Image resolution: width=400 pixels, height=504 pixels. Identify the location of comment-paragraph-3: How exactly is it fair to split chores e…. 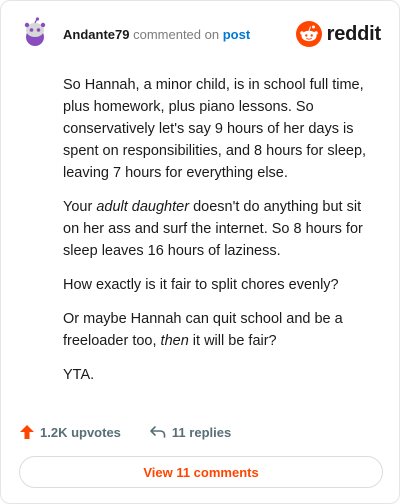
(201, 285).